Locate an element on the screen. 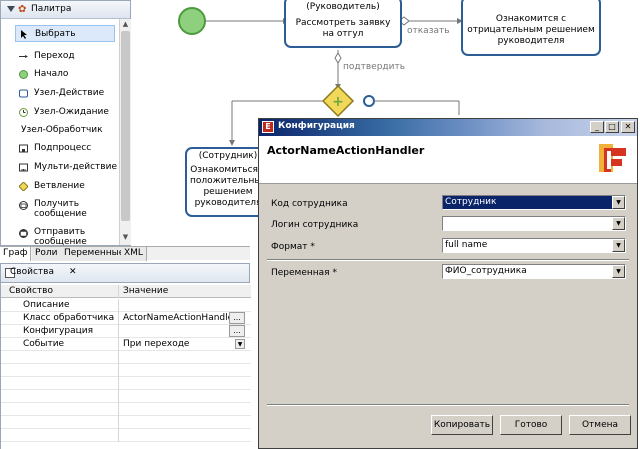 This screenshot has height=449, width=640. collapse-icon is located at coordinates (11, 9).